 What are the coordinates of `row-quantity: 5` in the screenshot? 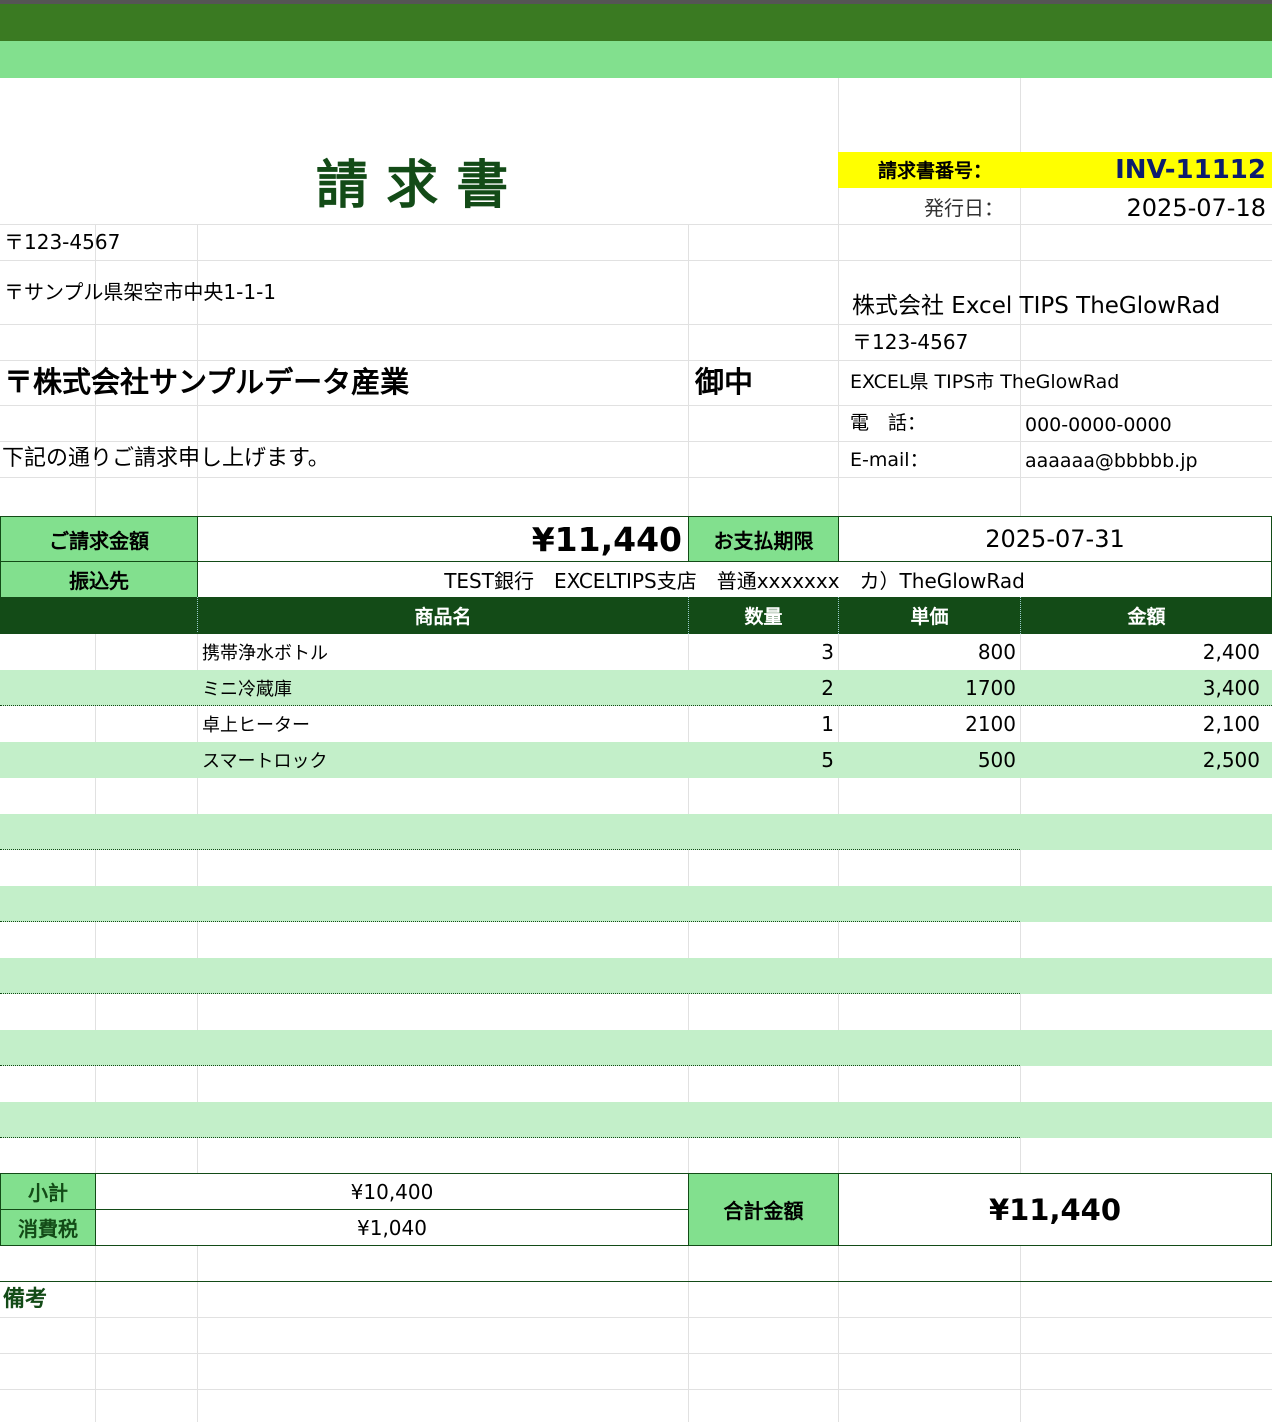 It's located at (827, 760).